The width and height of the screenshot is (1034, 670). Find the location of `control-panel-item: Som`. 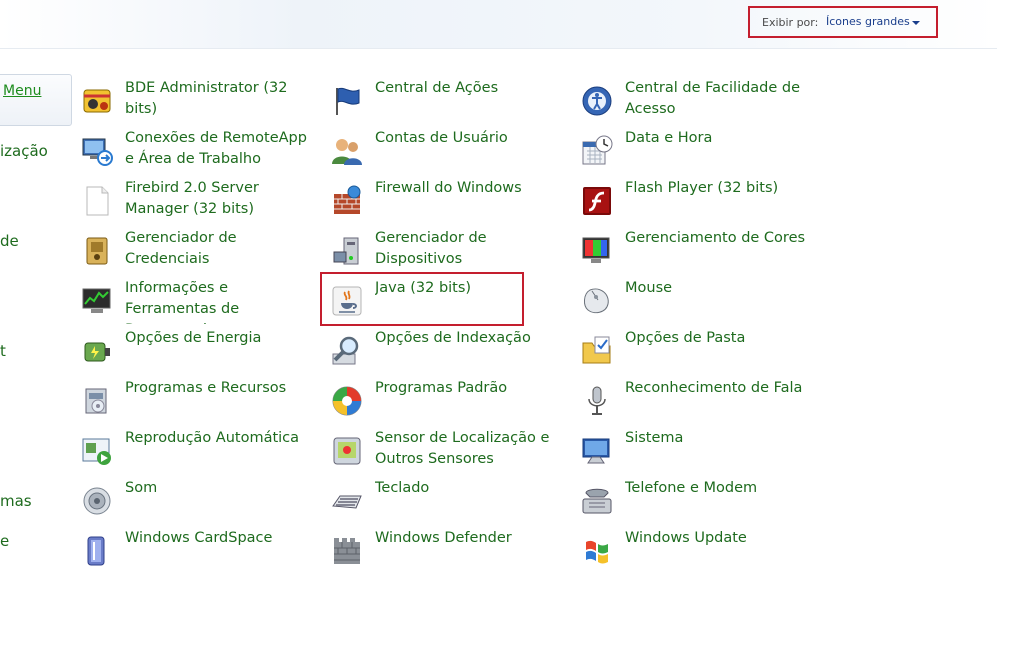

control-panel-item: Som is located at coordinates (198, 501).